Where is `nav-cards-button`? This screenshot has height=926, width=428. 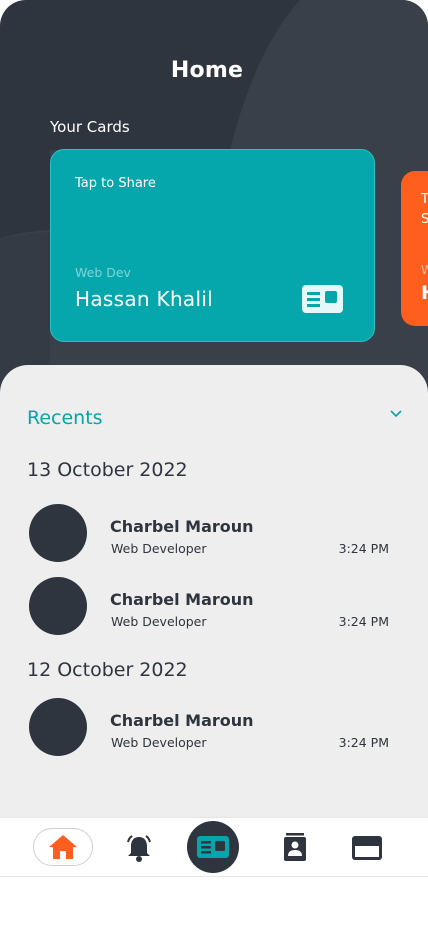 nav-cards-button is located at coordinates (213, 847).